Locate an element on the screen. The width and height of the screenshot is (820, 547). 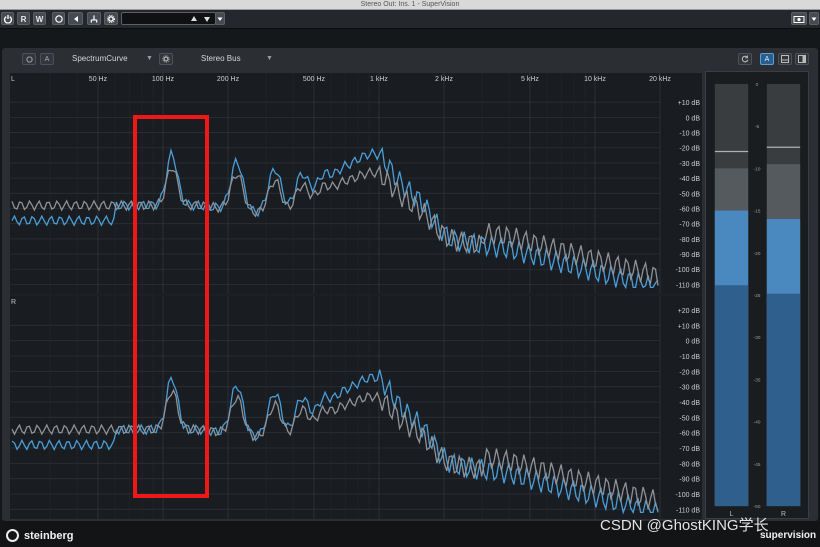
meter-scale-label: -20 is located at coordinates (756, 254).